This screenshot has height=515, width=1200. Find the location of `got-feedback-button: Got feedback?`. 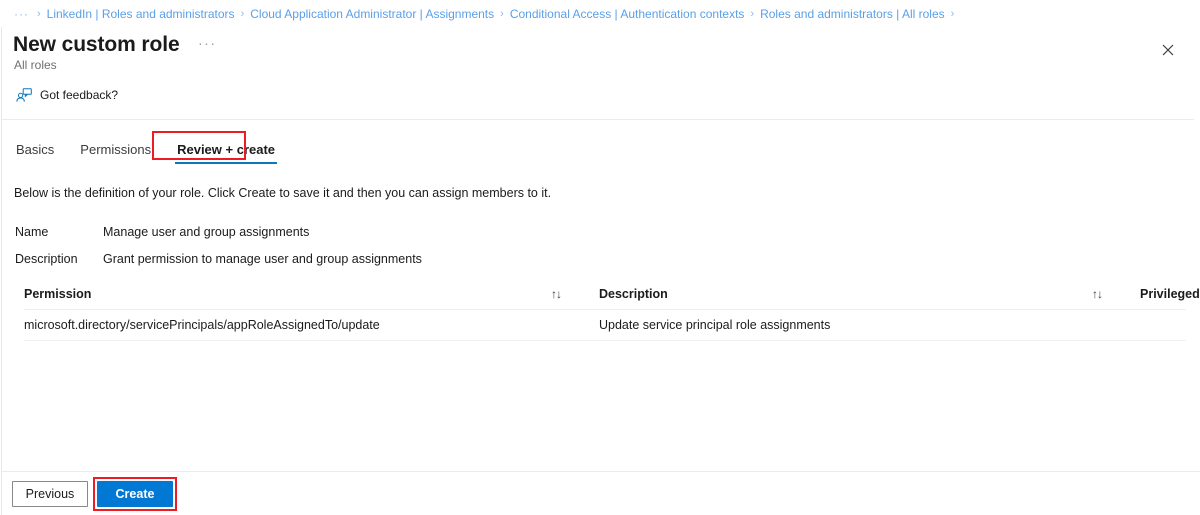

got-feedback-button: Got feedback? is located at coordinates (69, 95).